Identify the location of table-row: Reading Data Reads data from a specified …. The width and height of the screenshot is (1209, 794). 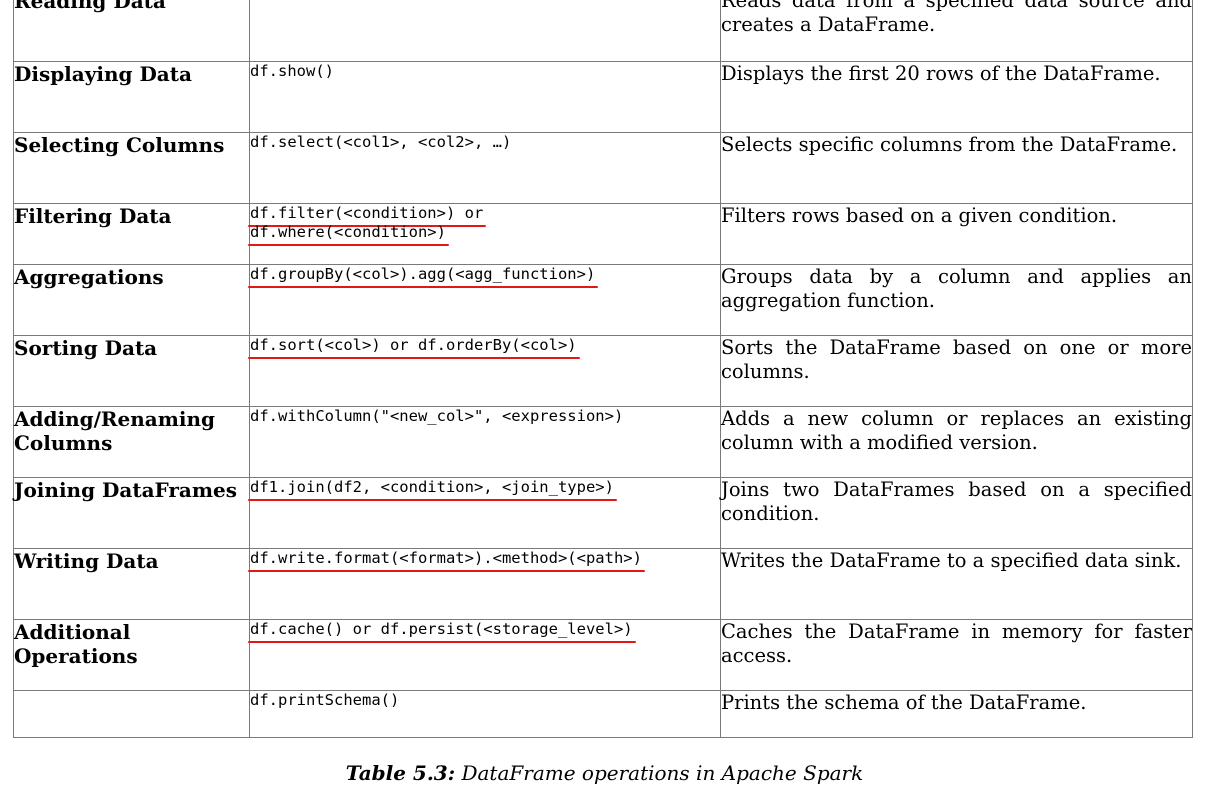
(603, 31).